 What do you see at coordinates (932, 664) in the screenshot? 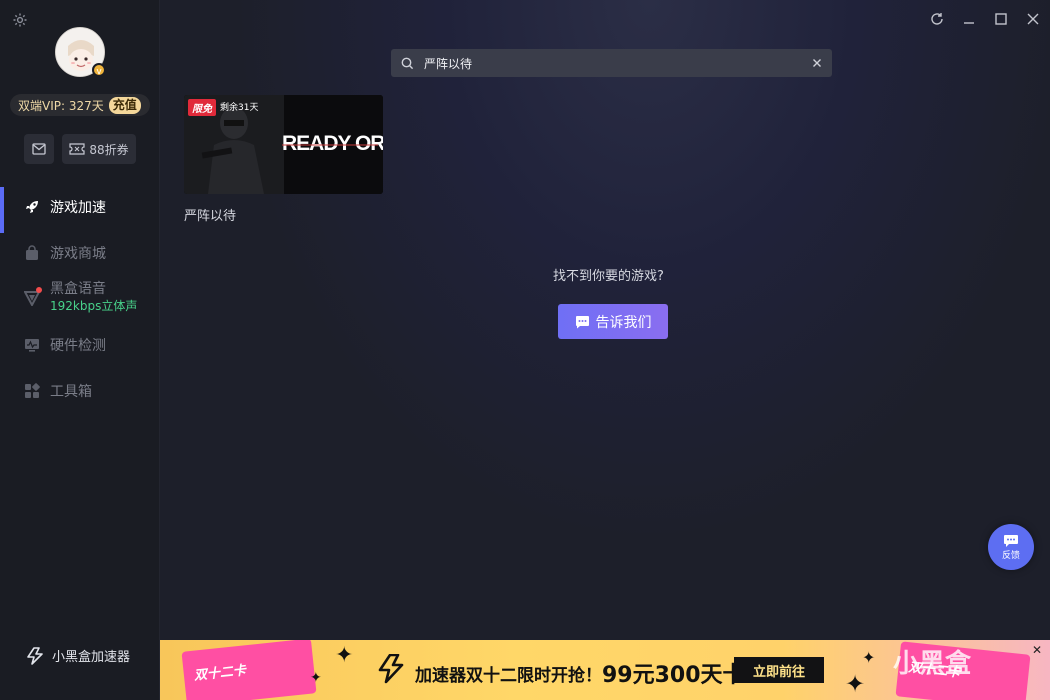
I see `watermark: 小黑盒` at bounding box center [932, 664].